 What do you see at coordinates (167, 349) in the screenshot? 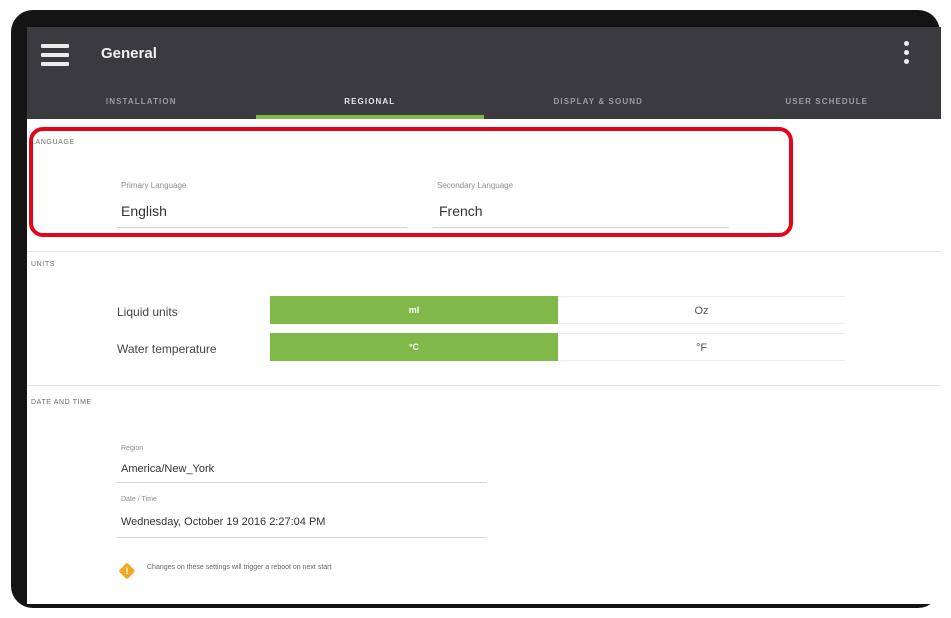
I see `water-temperature-label: Water temperature` at bounding box center [167, 349].